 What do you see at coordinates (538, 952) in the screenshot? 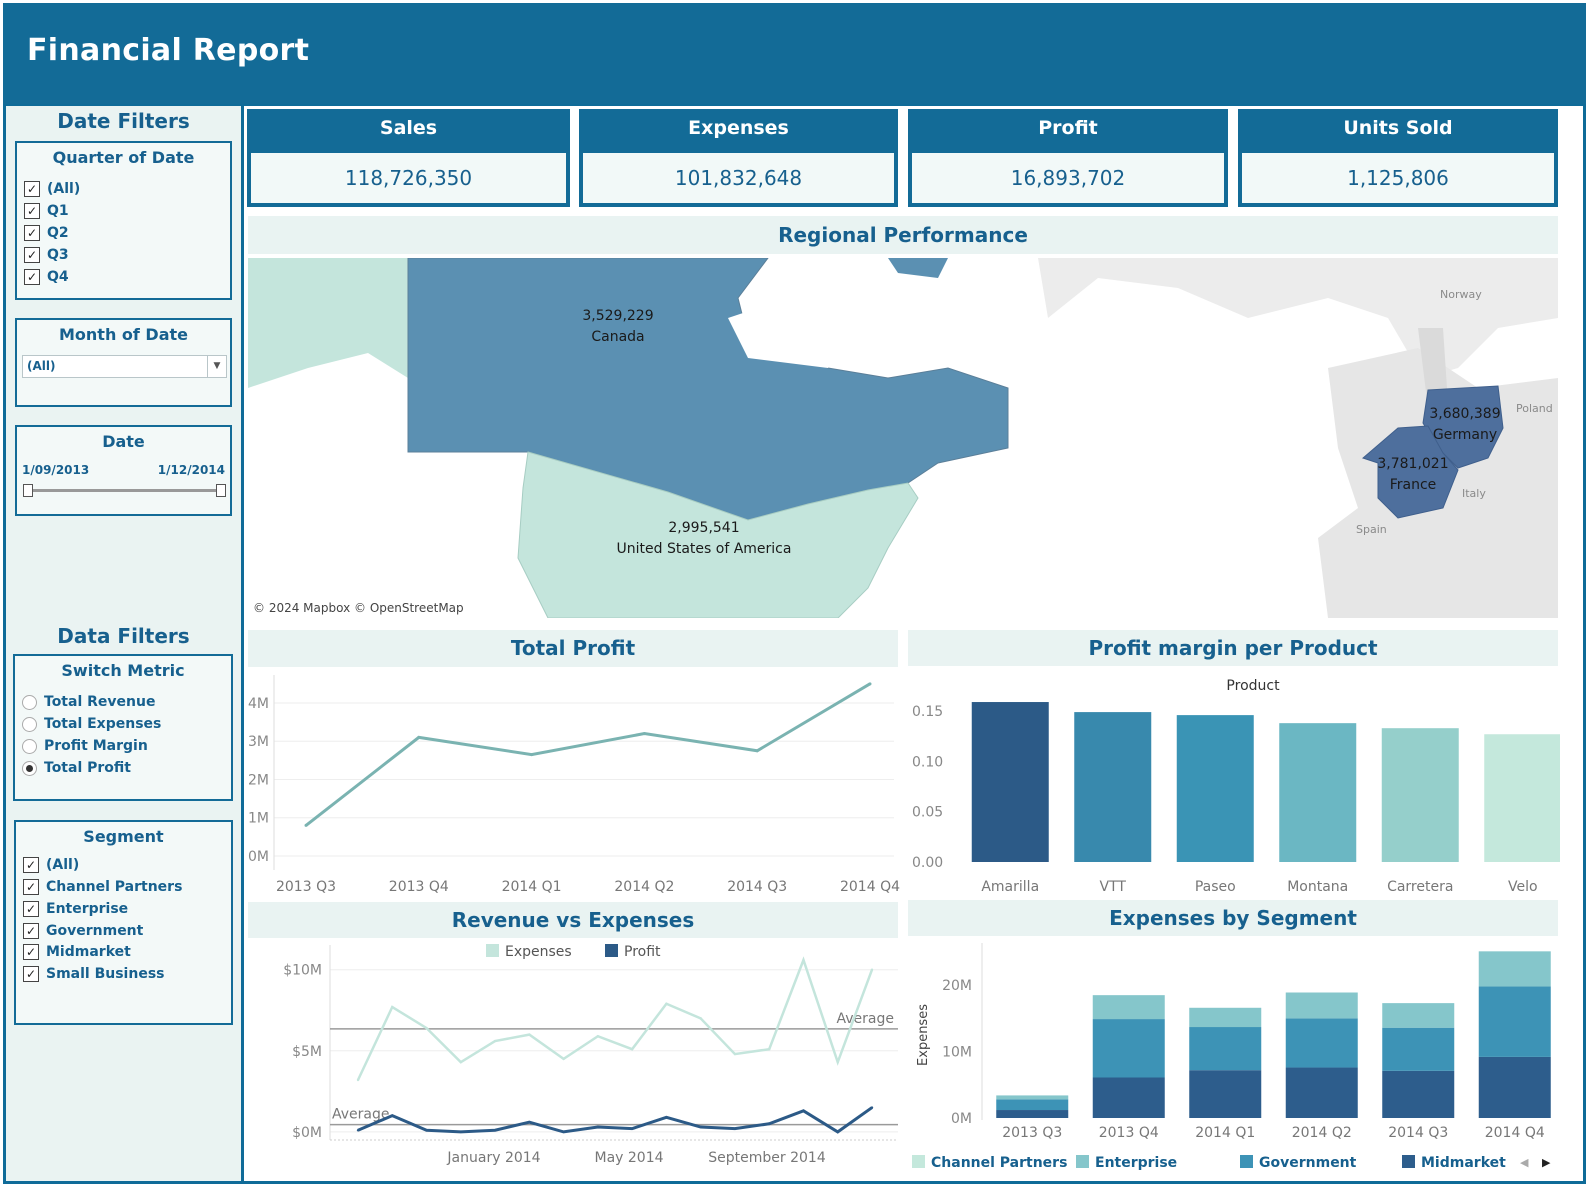
I see `legend-label: Expenses` at bounding box center [538, 952].